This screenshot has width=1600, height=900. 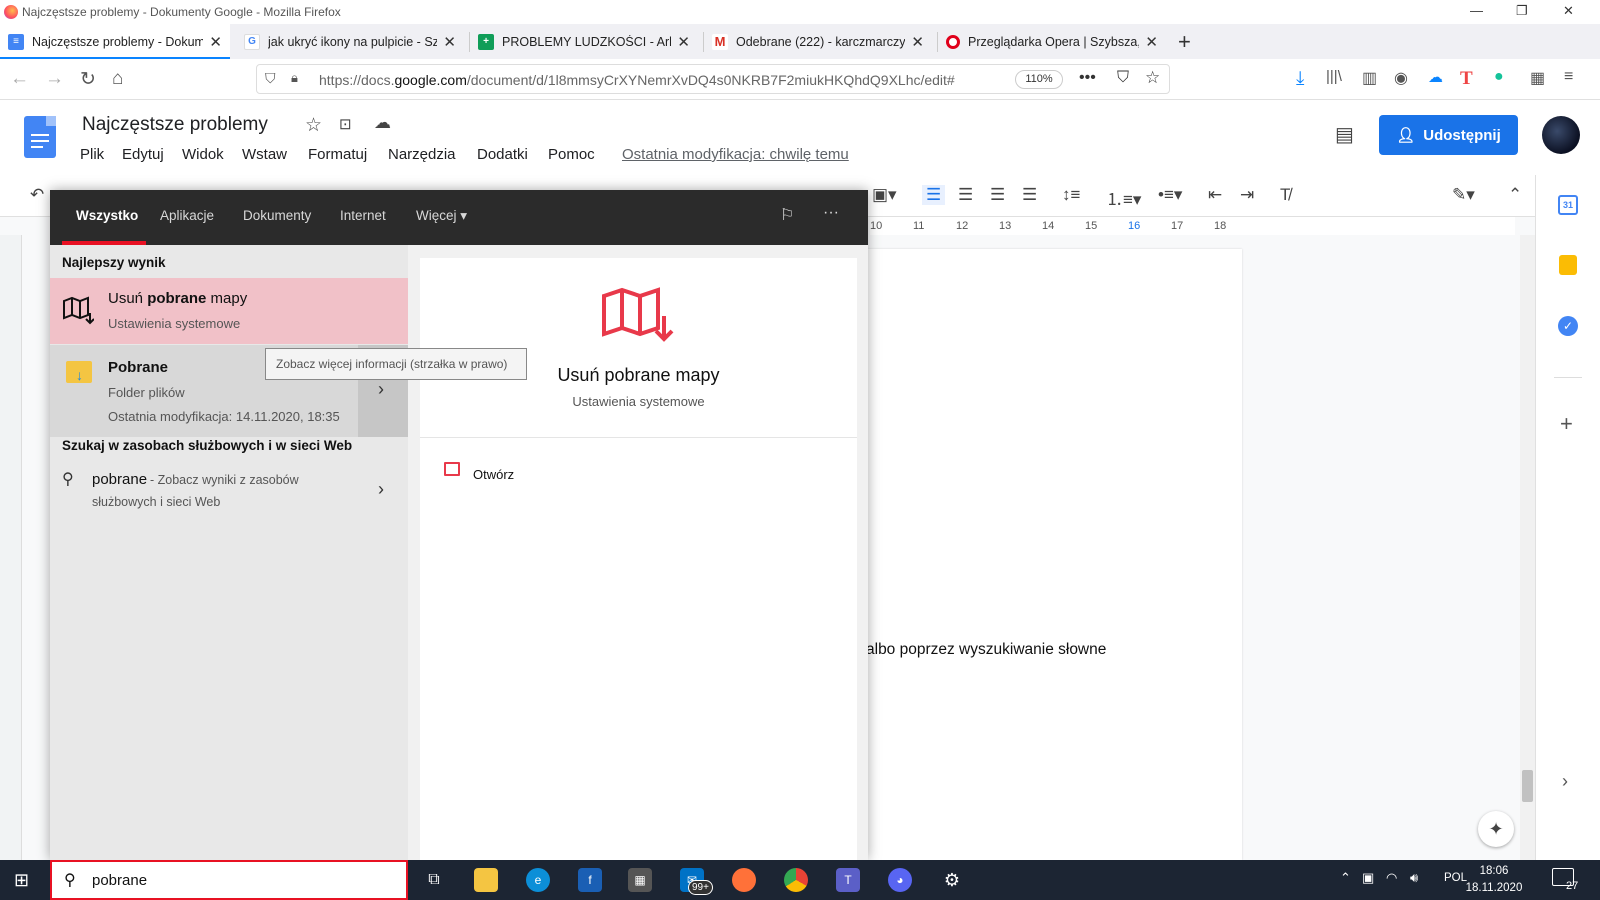 I want to click on extensions-icon: ▦, so click(x=1537, y=78).